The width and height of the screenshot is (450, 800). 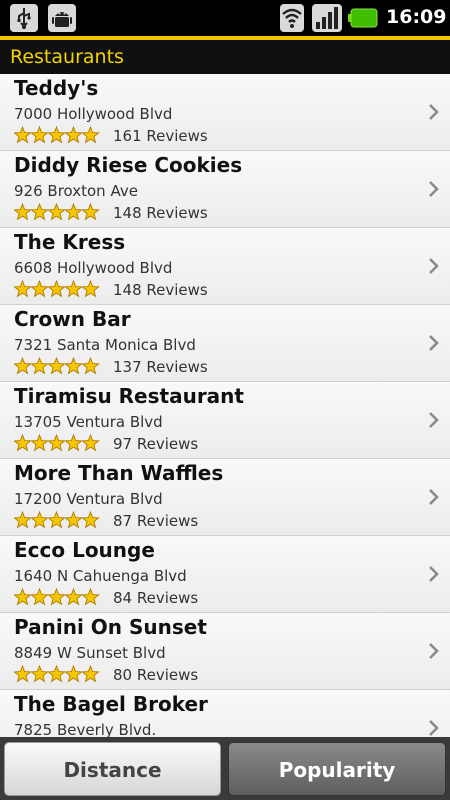 I want to click on restaurant-name: Panini On Sunset, so click(x=110, y=627).